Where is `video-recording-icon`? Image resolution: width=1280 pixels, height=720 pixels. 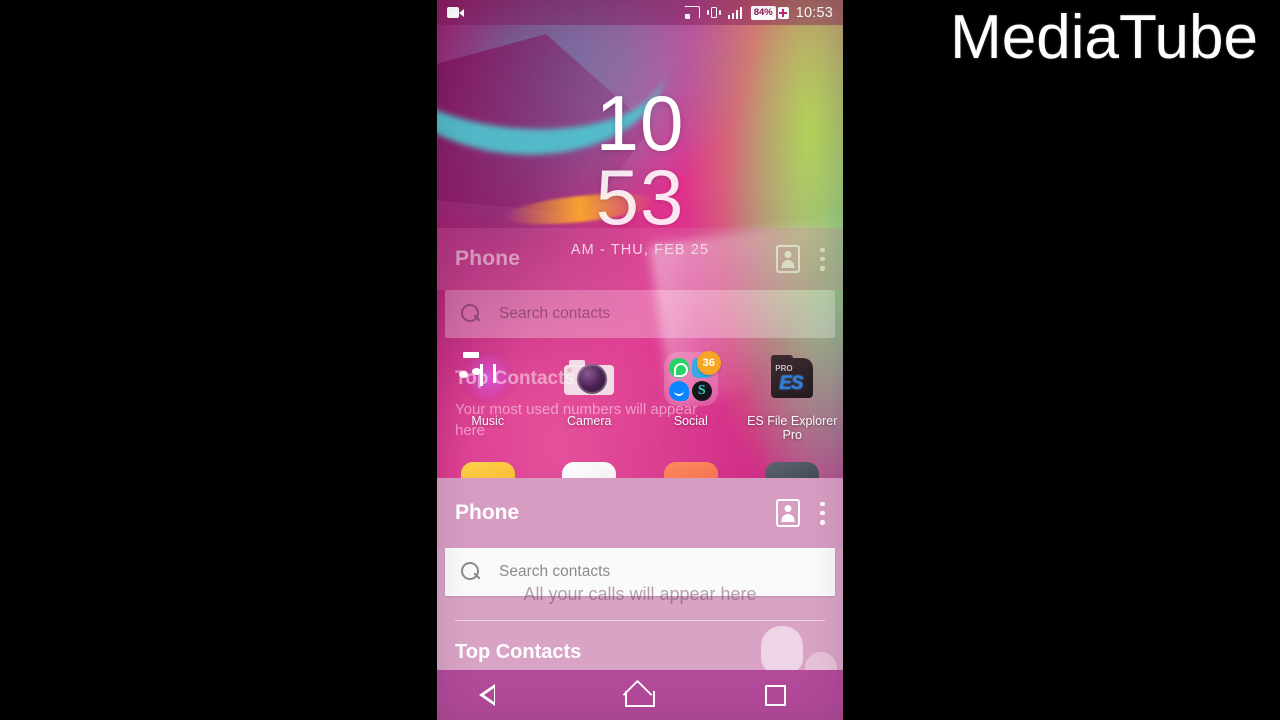 video-recording-icon is located at coordinates (455, 12).